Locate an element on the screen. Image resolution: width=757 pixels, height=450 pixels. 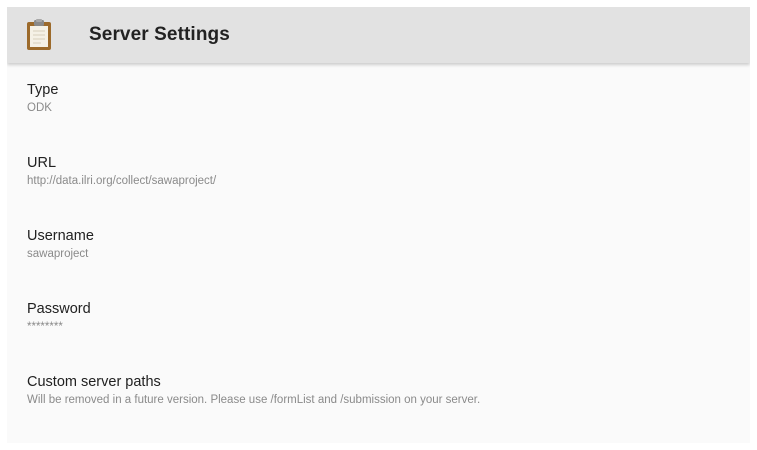
pref-password-summary: ******** is located at coordinates (45, 327).